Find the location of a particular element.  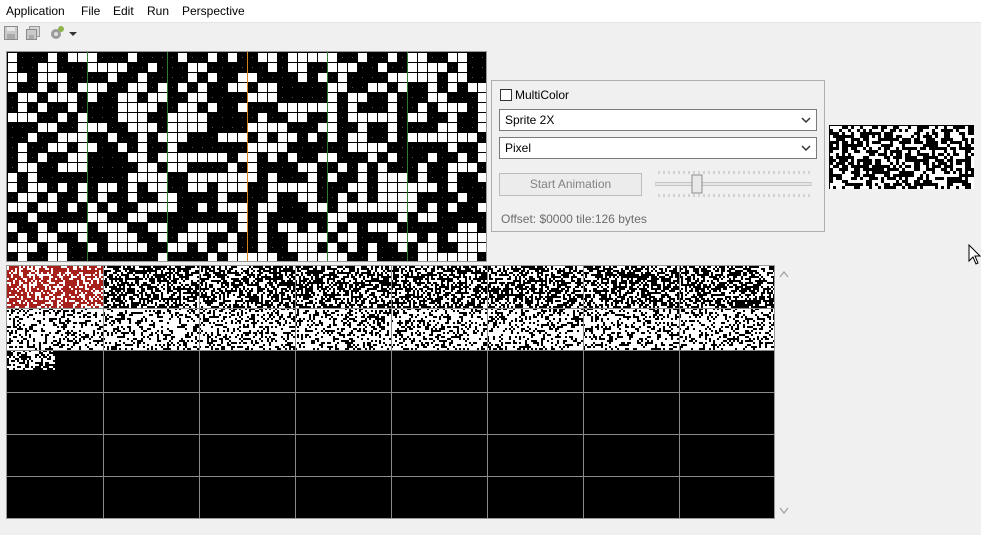

scroll-up-icon is located at coordinates (784, 274).